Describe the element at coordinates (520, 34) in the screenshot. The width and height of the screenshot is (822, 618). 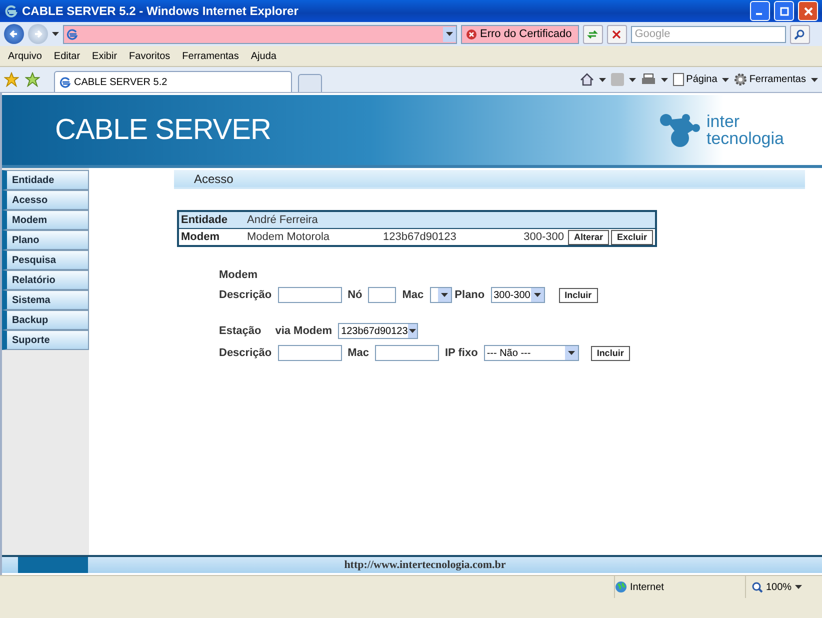
I see `certificate-error-button: Erro do Certificado` at that location.